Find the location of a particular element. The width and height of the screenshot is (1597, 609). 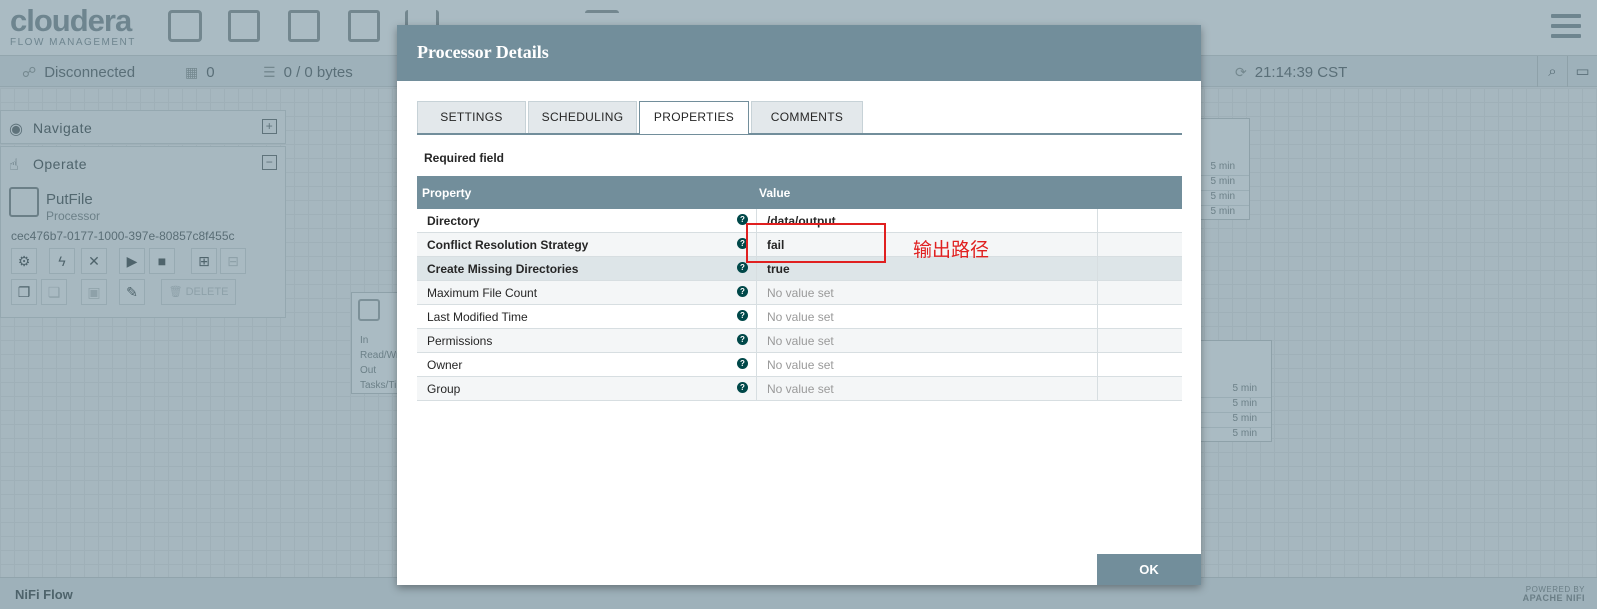

powered-by-logo: POWERED BY APACHE NIFI is located at coordinates (1554, 594).